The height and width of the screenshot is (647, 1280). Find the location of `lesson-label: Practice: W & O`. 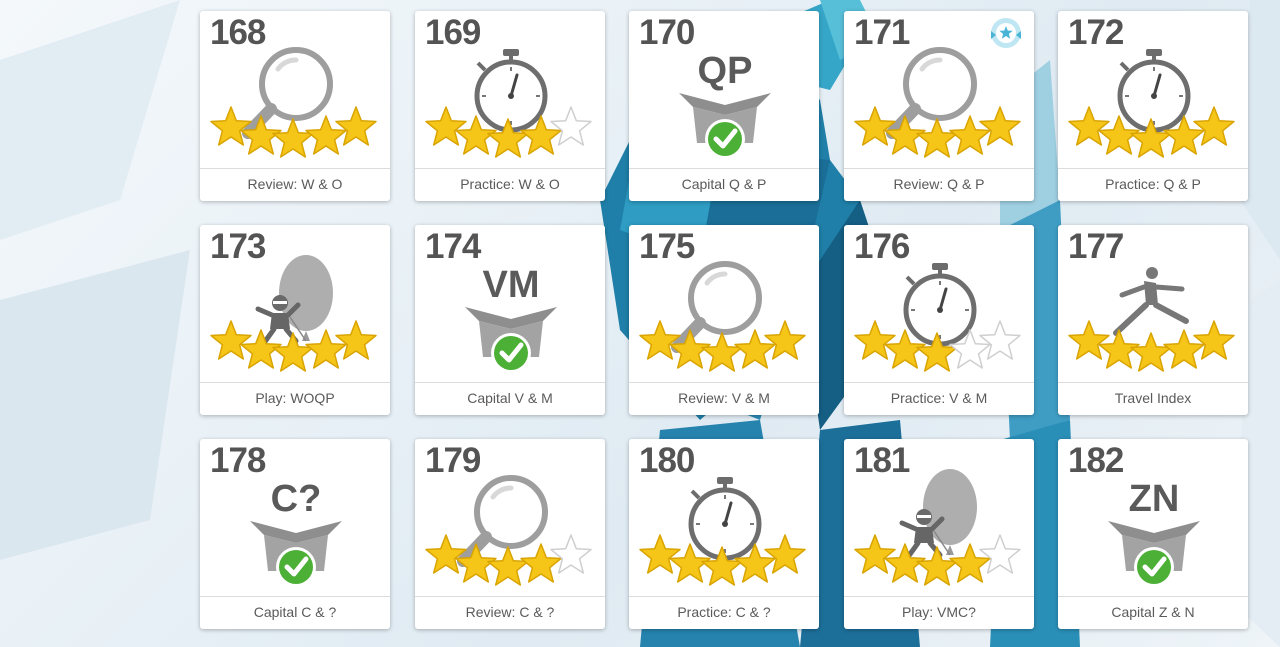

lesson-label: Practice: W & O is located at coordinates (510, 184).